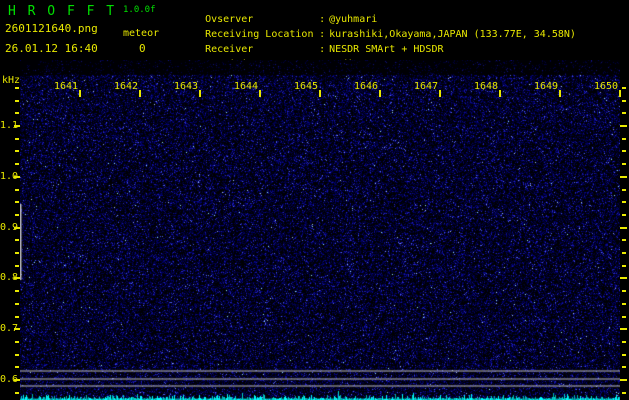  Describe the element at coordinates (126, 86) in the screenshot. I see `time-tick-label: 1642` at that location.